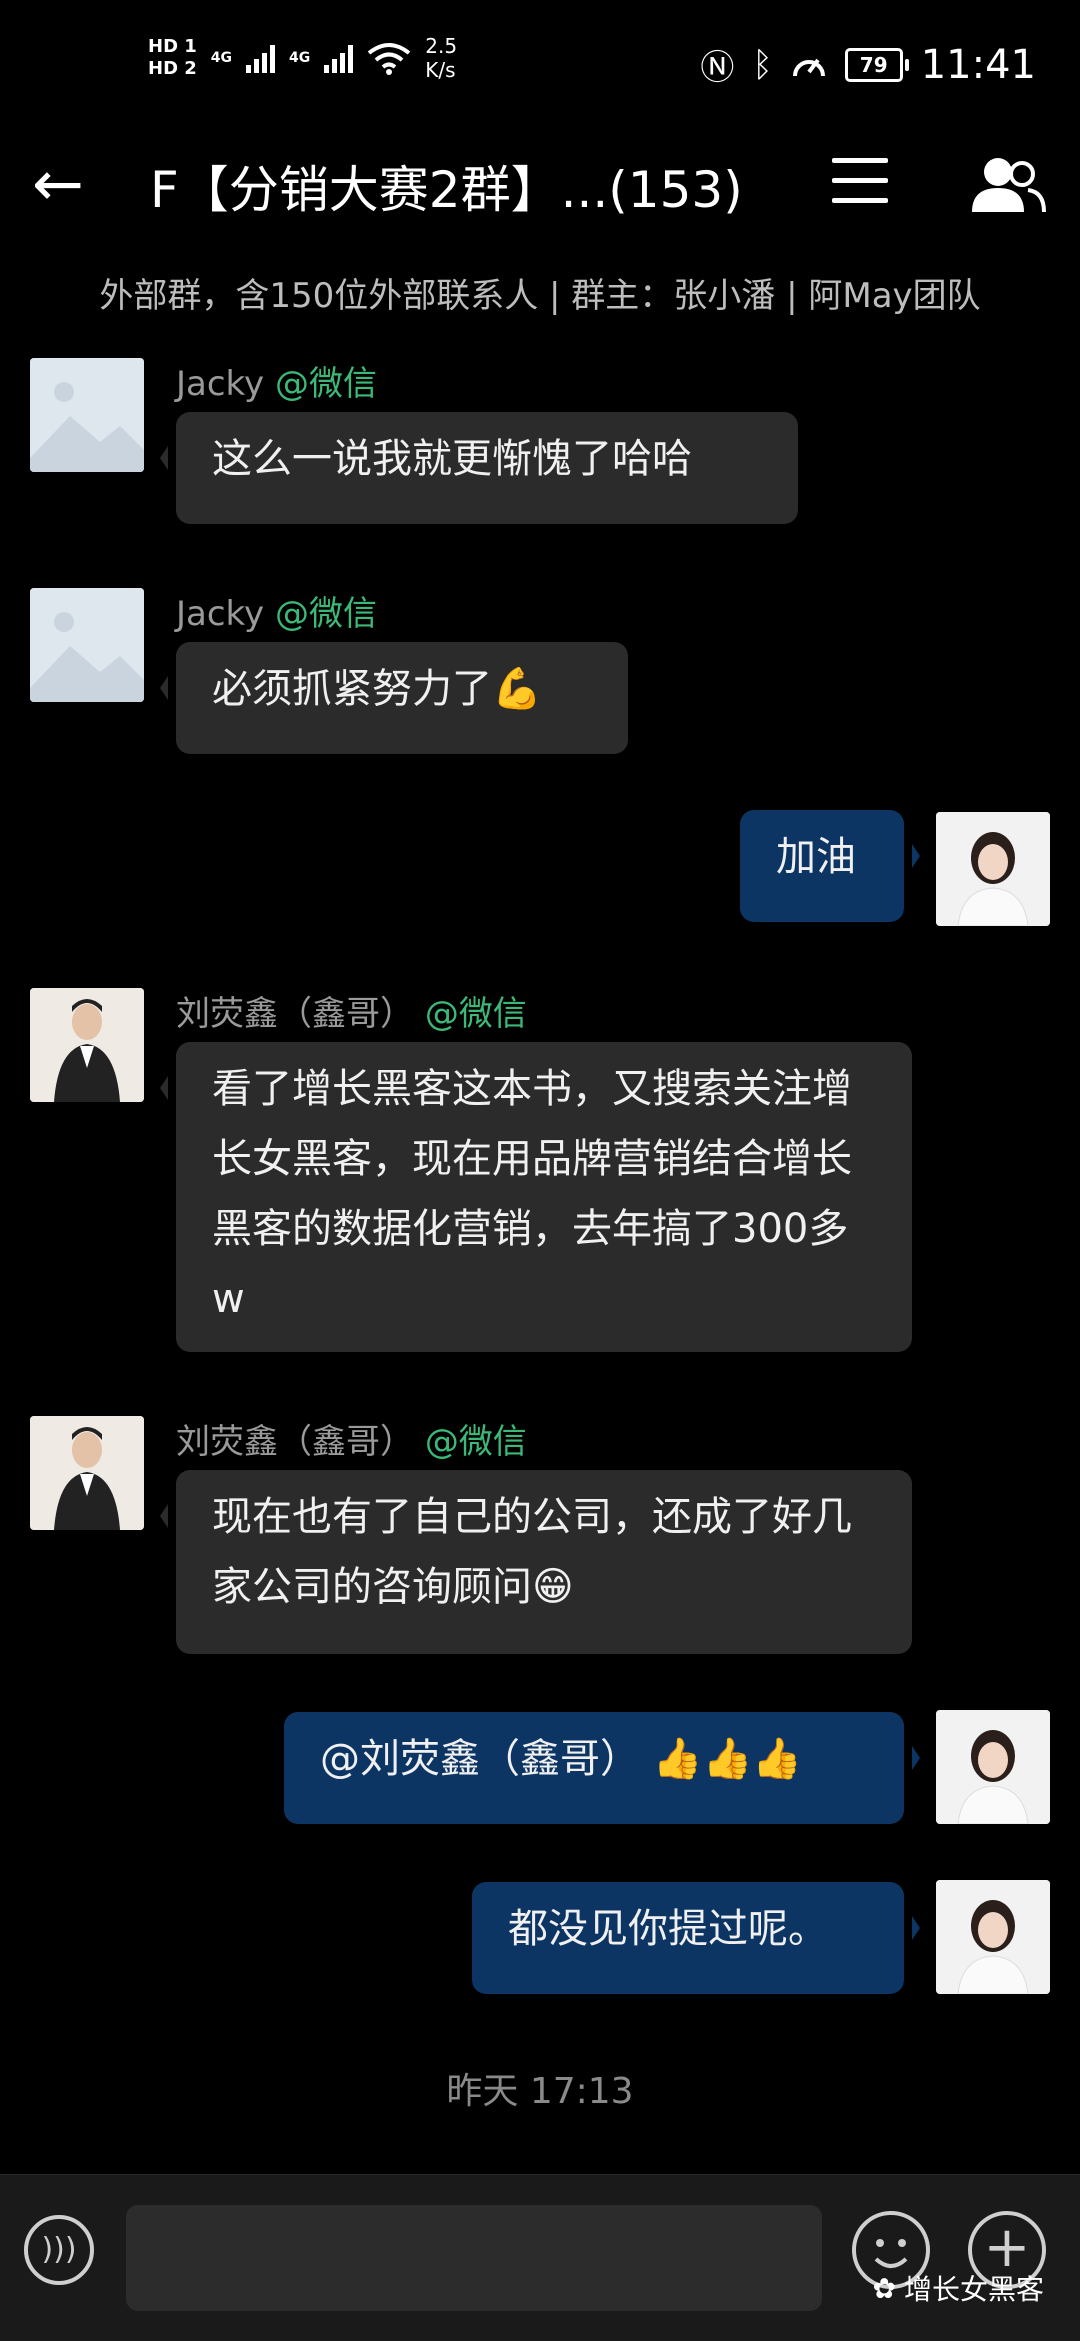 The image size is (1080, 2341). I want to click on sim-indicators: HD 1 HD 2, so click(172, 58).